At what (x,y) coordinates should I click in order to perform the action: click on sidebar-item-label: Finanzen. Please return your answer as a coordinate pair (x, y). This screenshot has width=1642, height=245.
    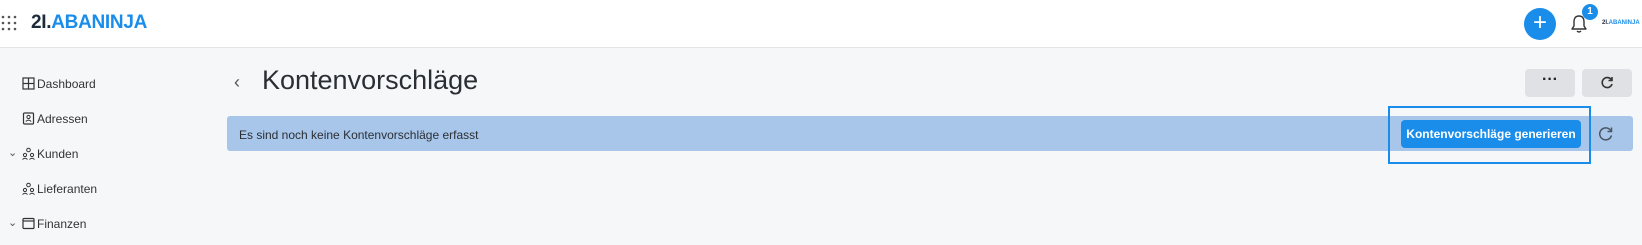
    Looking at the image, I should click on (62, 224).